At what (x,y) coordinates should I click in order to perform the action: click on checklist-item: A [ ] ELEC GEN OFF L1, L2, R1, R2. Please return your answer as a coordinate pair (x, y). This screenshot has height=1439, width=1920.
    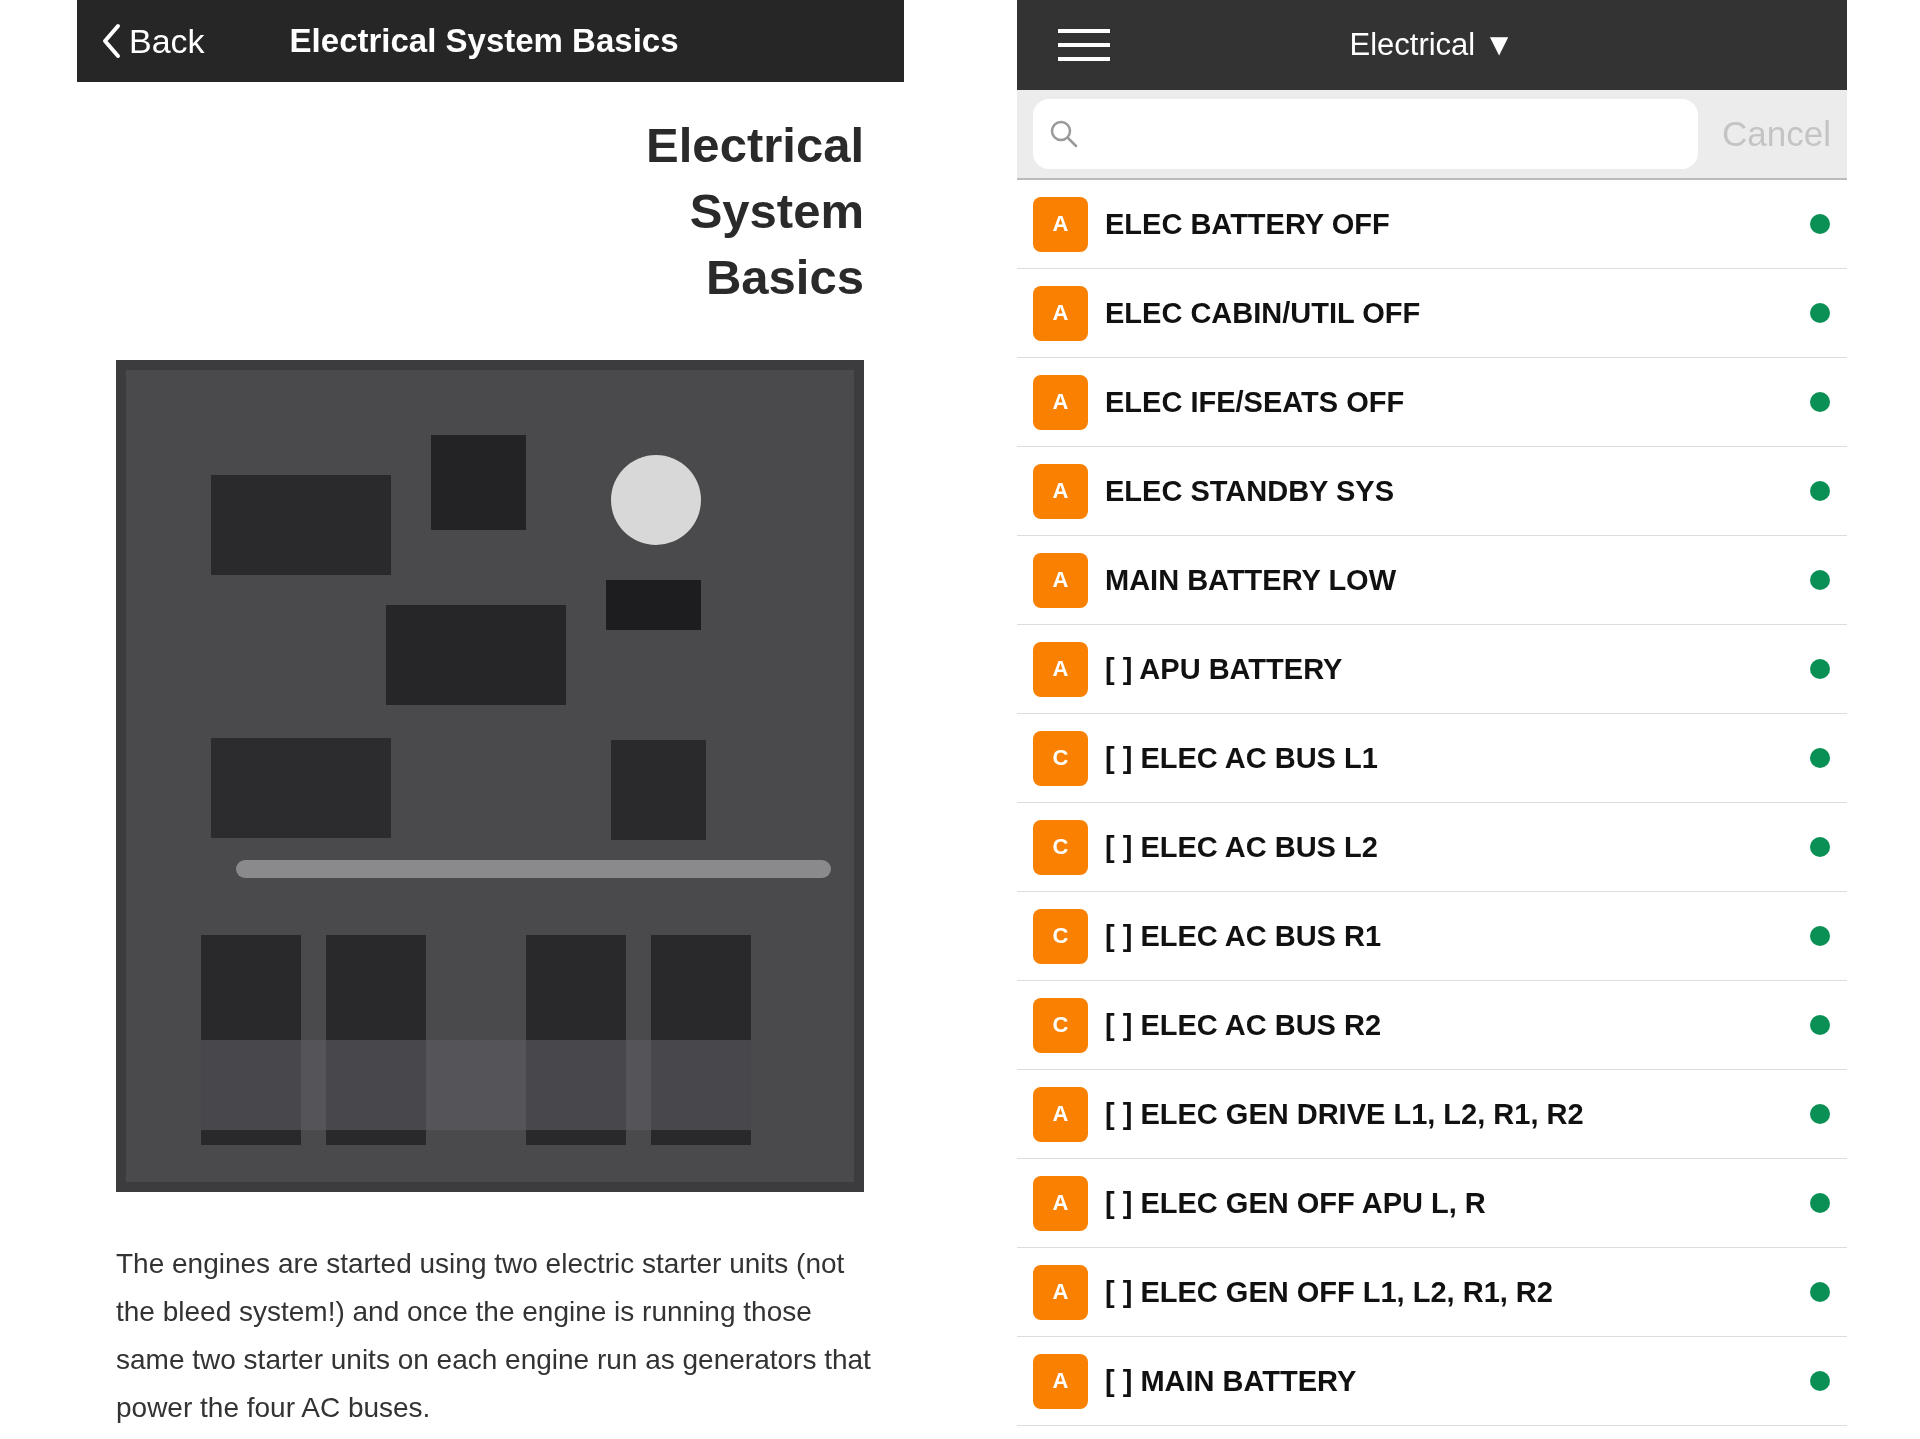
    Looking at the image, I should click on (1432, 1292).